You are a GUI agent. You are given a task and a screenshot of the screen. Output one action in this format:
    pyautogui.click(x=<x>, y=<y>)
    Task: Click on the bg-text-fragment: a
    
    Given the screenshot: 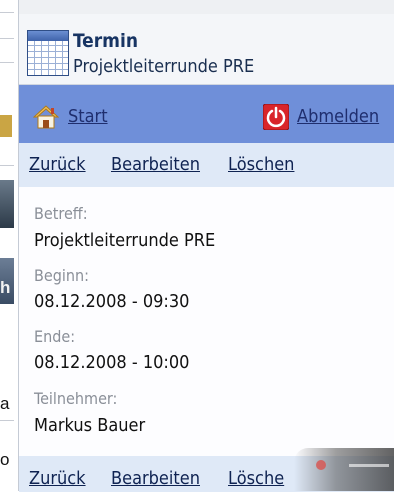 What is the action you would take?
    pyautogui.click(x=5, y=403)
    